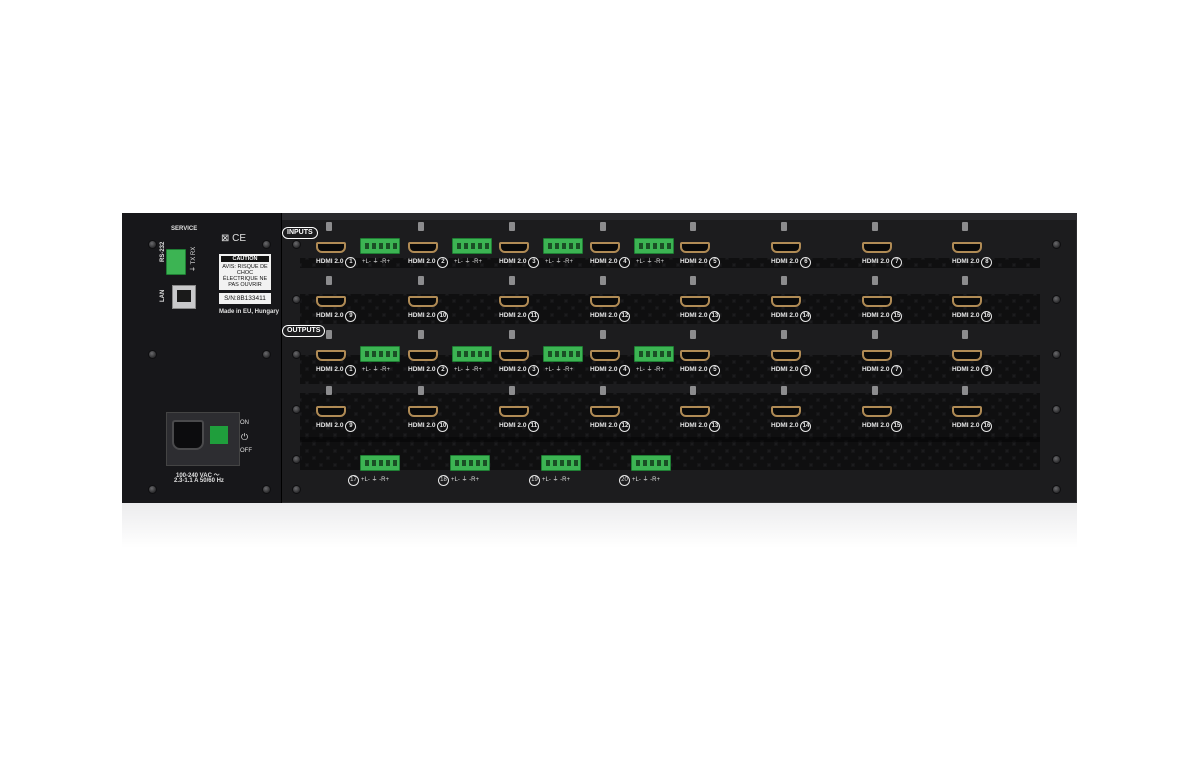 The width and height of the screenshot is (1200, 780). I want to click on output-audio-label-3: +L- ⏚ -R+, so click(559, 370).